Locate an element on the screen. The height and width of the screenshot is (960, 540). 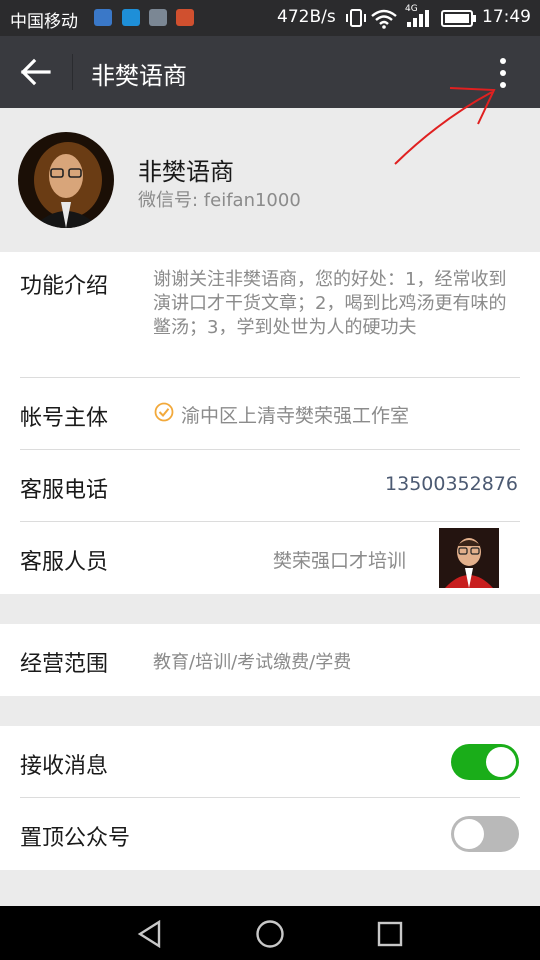
home-circle-icon is located at coordinates (270, 934).